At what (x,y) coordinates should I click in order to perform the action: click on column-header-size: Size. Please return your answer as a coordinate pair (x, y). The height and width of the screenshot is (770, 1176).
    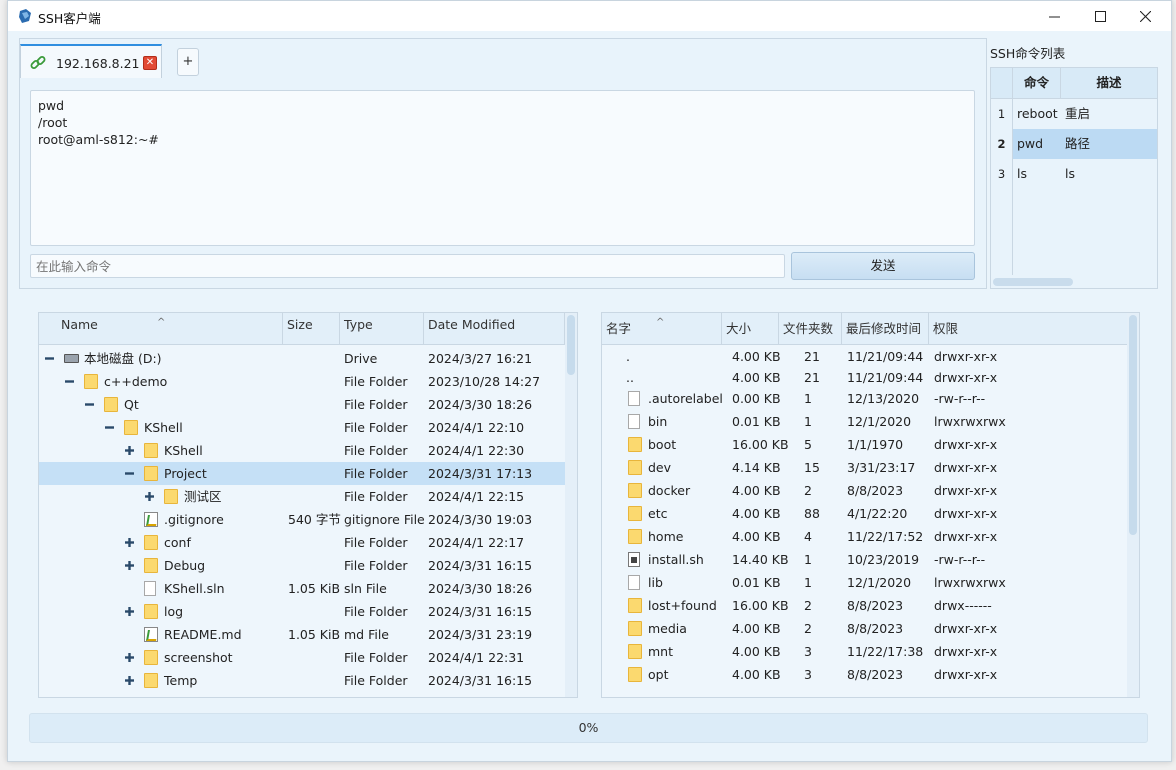
    Looking at the image, I should click on (311, 329).